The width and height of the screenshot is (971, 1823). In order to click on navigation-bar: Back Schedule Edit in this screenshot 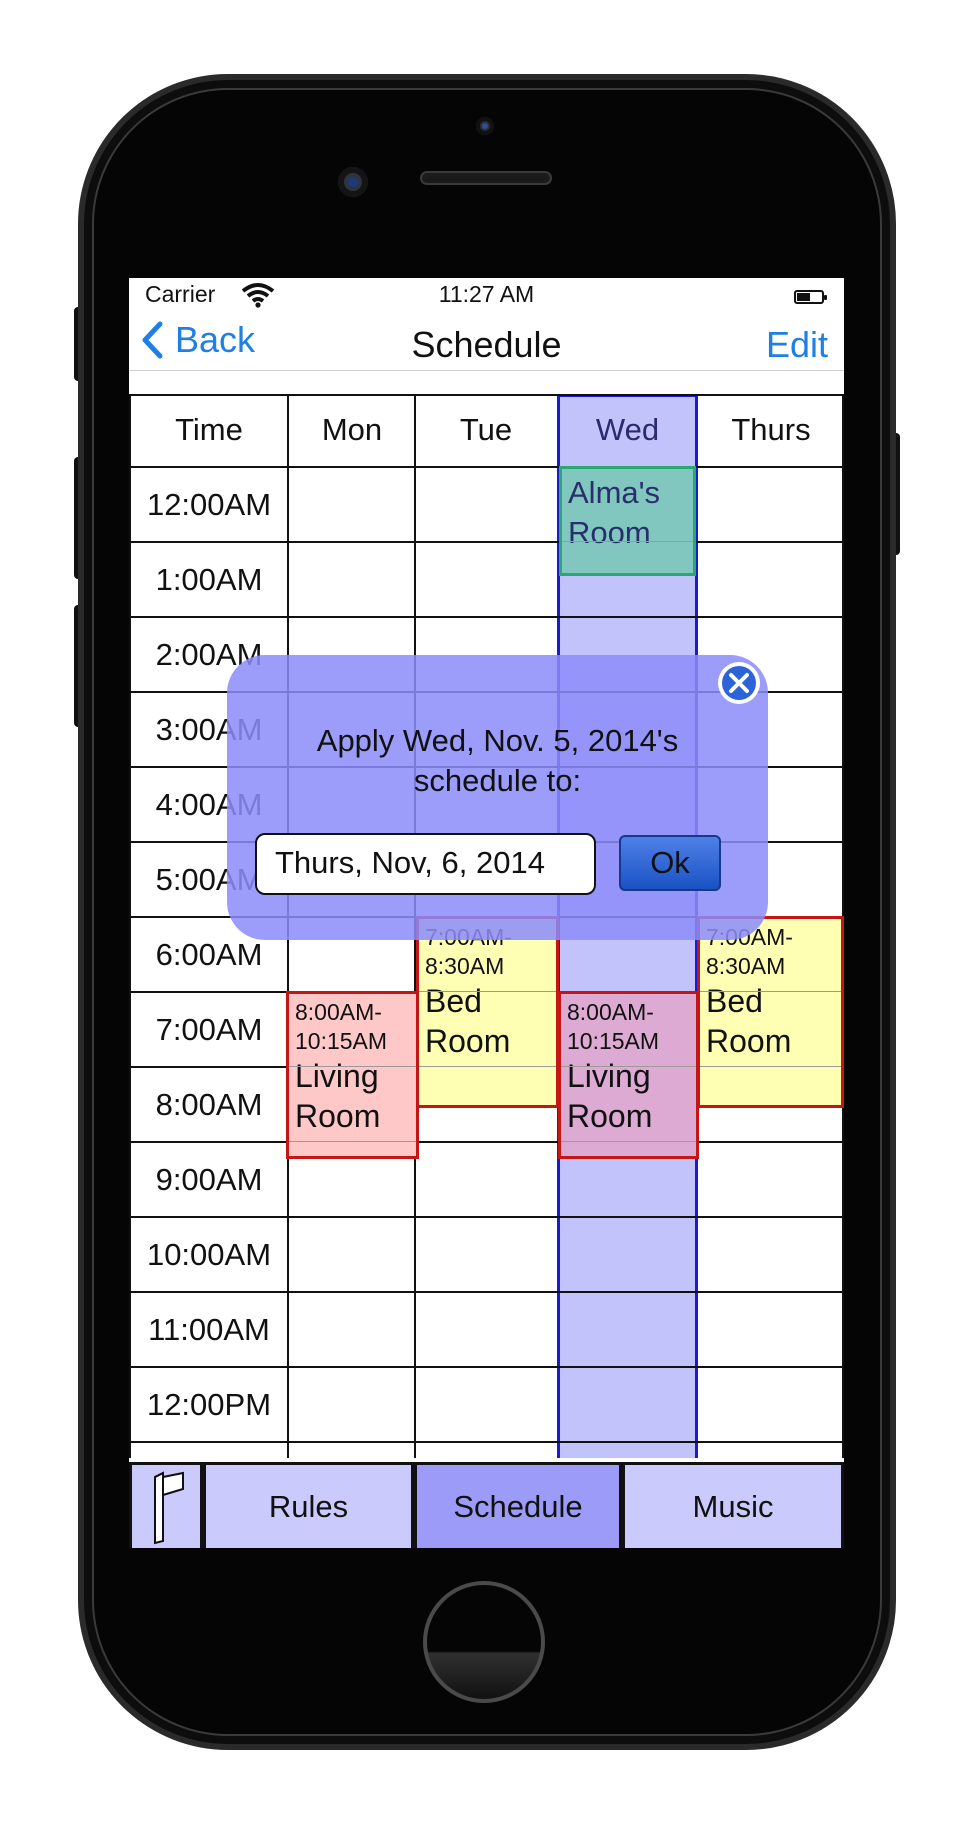, I will do `click(486, 341)`.